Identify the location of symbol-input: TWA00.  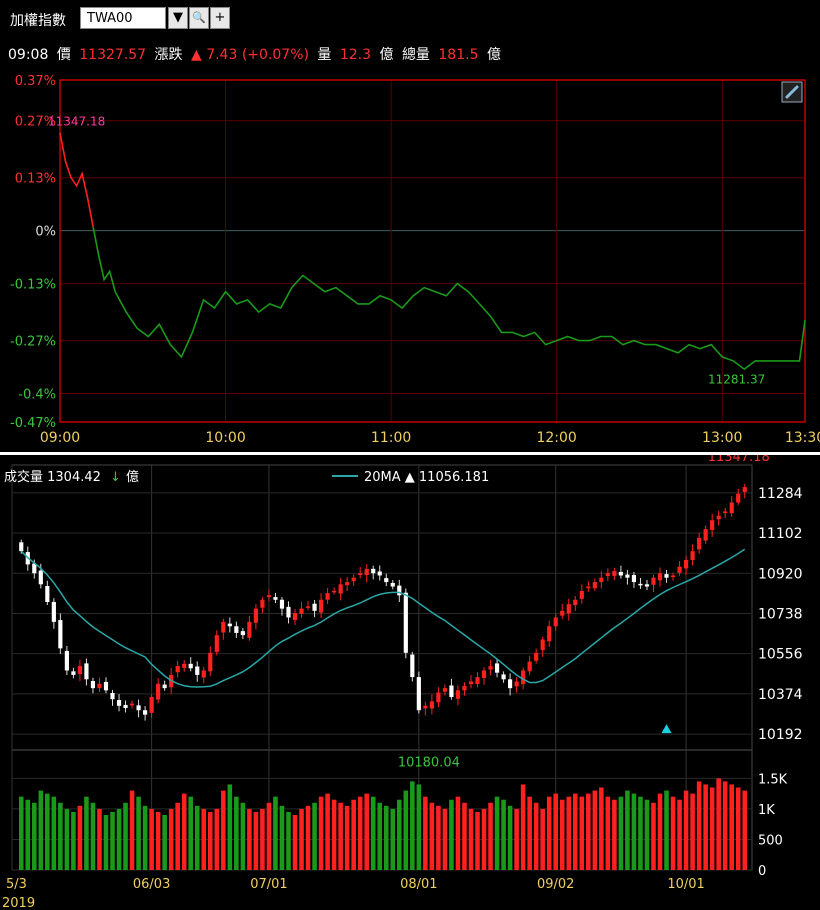
(123, 18).